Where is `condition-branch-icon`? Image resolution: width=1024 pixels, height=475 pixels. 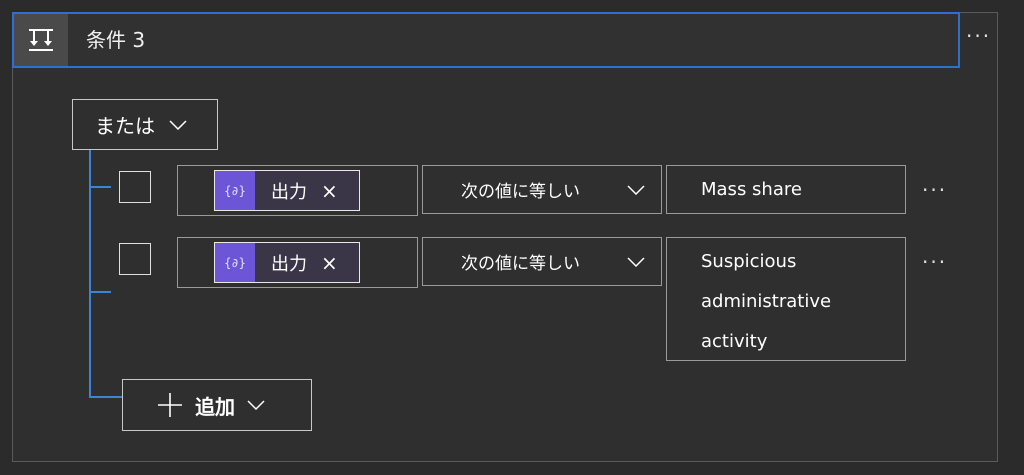 condition-branch-icon is located at coordinates (41, 40).